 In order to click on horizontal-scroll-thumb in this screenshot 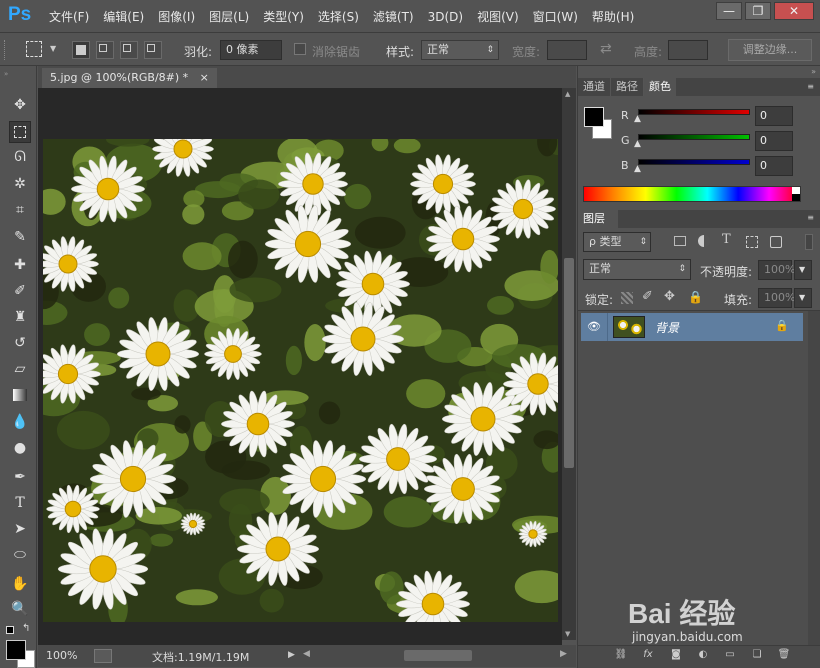, I will do `click(438, 655)`.